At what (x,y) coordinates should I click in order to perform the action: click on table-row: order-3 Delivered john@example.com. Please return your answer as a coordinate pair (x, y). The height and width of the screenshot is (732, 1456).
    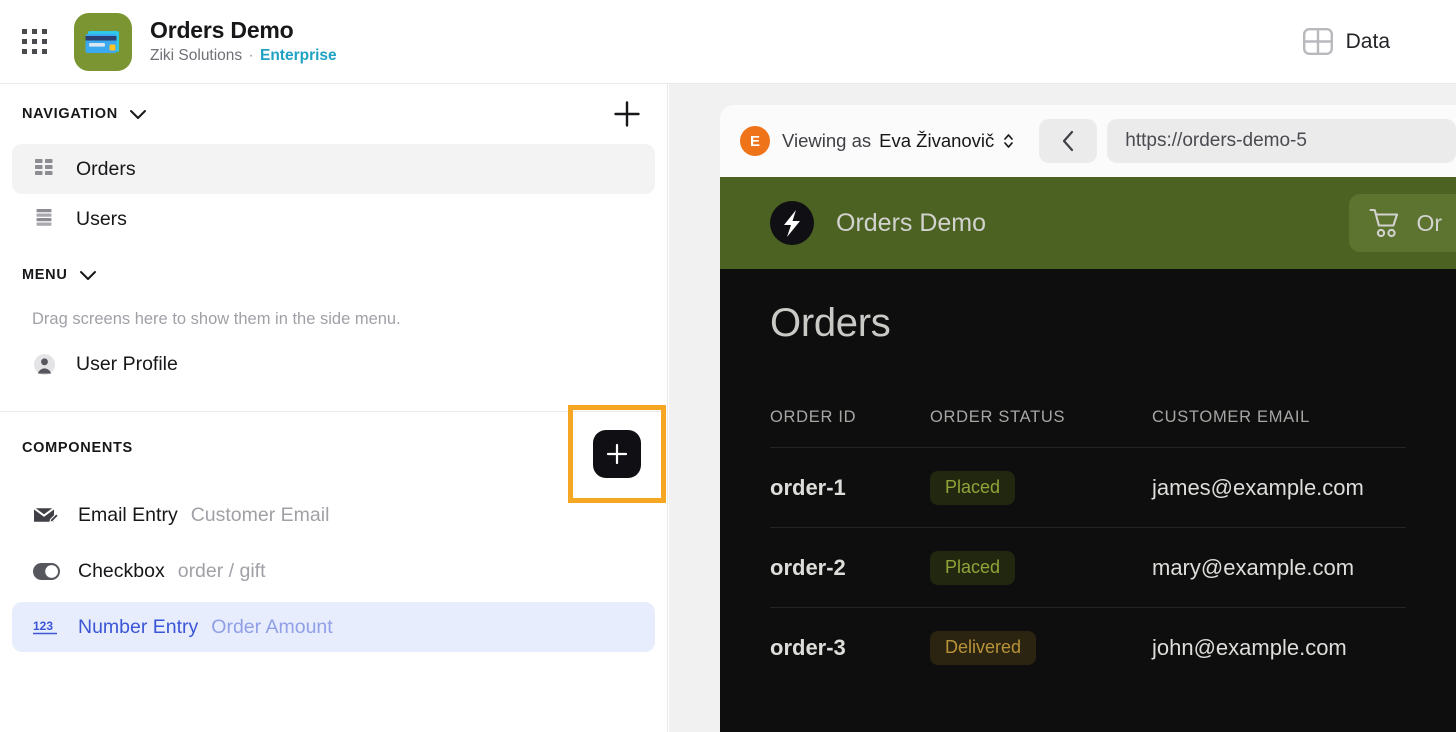
    Looking at the image, I should click on (1088, 647).